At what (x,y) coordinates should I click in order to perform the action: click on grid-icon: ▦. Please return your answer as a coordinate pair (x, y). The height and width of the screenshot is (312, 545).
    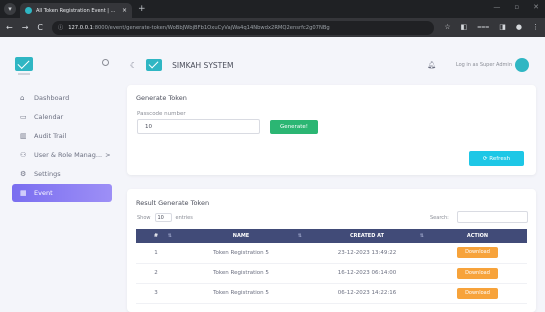
    Looking at the image, I should click on (23, 193).